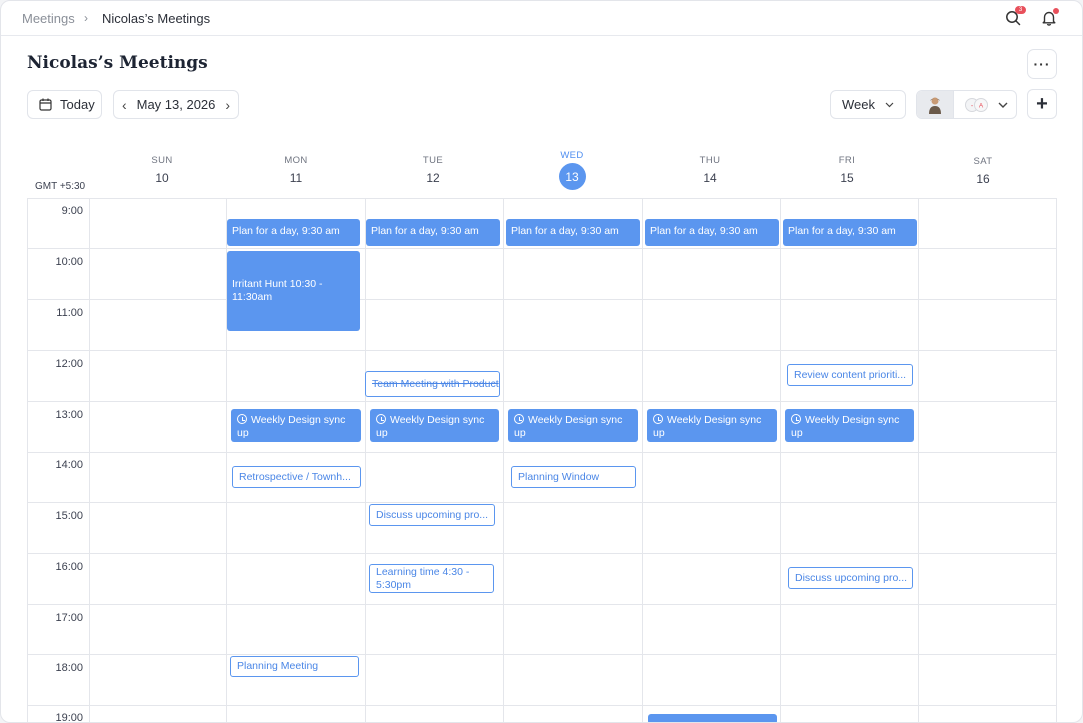 This screenshot has width=1083, height=723. Describe the element at coordinates (433, 160) in the screenshot. I see `day-name: TUE` at that location.